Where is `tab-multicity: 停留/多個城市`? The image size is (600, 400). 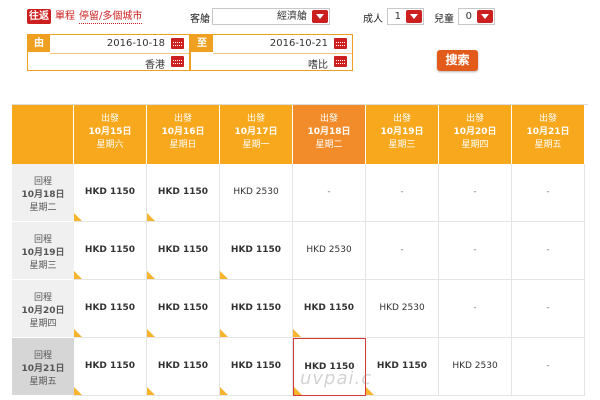
tab-multicity: 停留/多個城市 is located at coordinates (111, 16).